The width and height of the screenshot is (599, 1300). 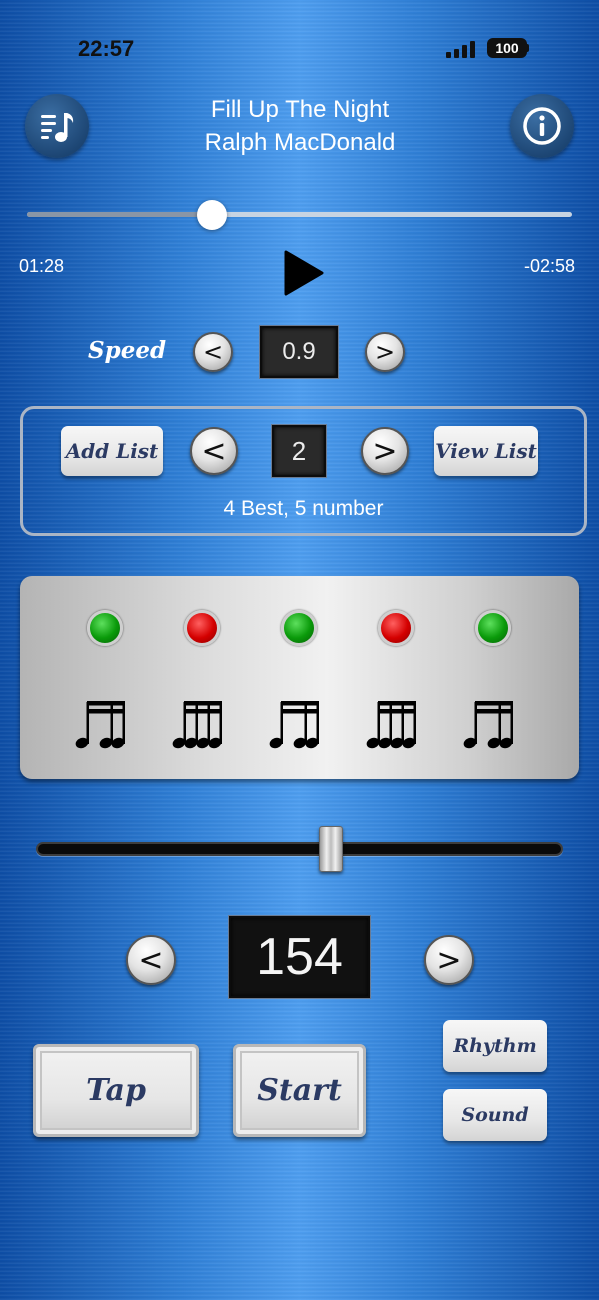 I want to click on list-index-display: 2, so click(x=299, y=451).